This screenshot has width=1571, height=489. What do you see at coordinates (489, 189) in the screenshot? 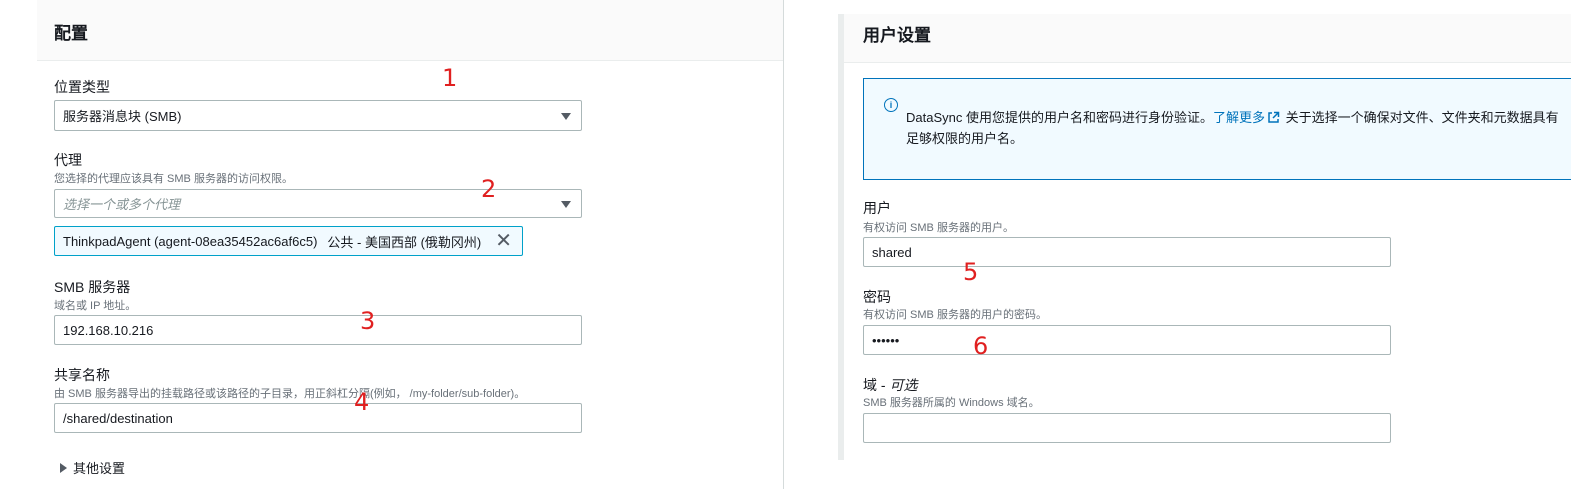
I see `annotation-2: 2` at bounding box center [489, 189].